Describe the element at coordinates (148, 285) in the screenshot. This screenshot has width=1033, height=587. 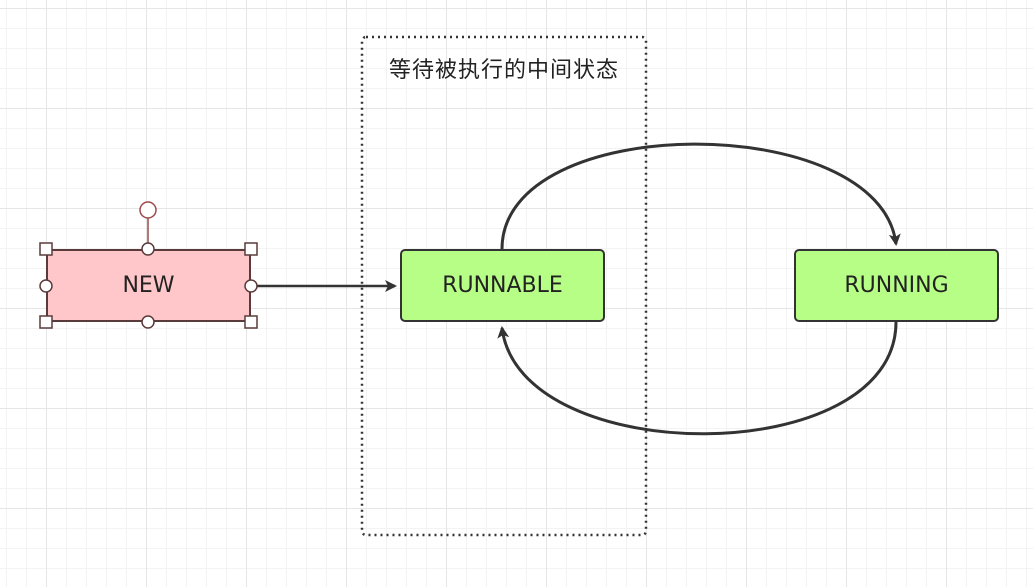
I see `node-new: NEW` at that location.